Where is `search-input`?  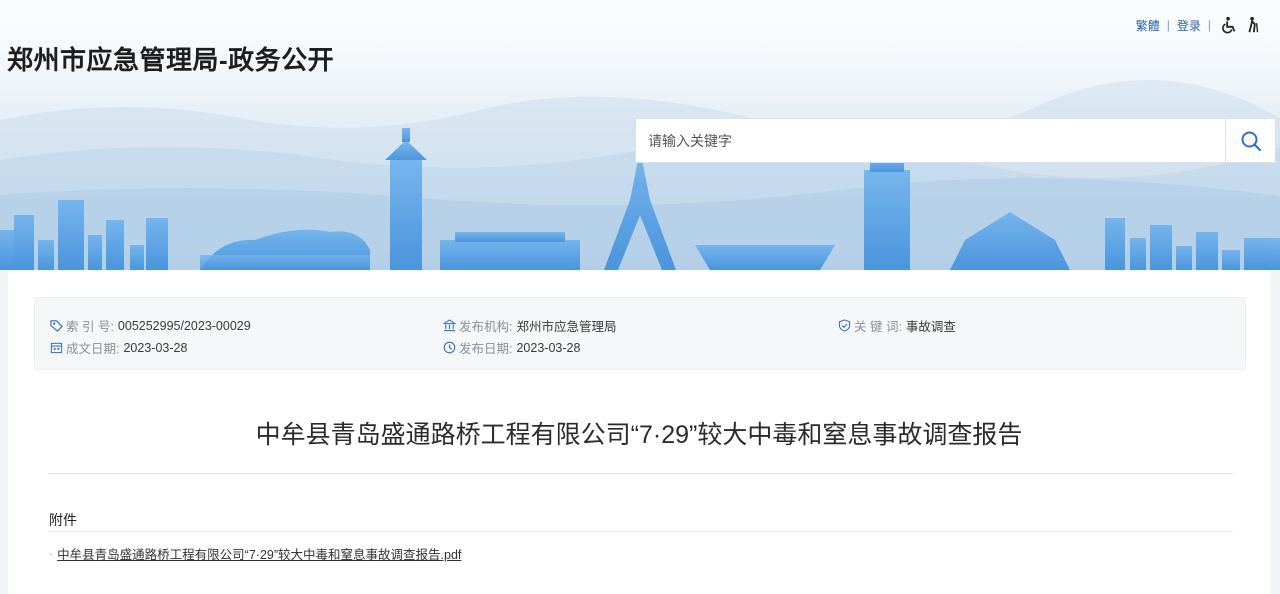 search-input is located at coordinates (930, 140).